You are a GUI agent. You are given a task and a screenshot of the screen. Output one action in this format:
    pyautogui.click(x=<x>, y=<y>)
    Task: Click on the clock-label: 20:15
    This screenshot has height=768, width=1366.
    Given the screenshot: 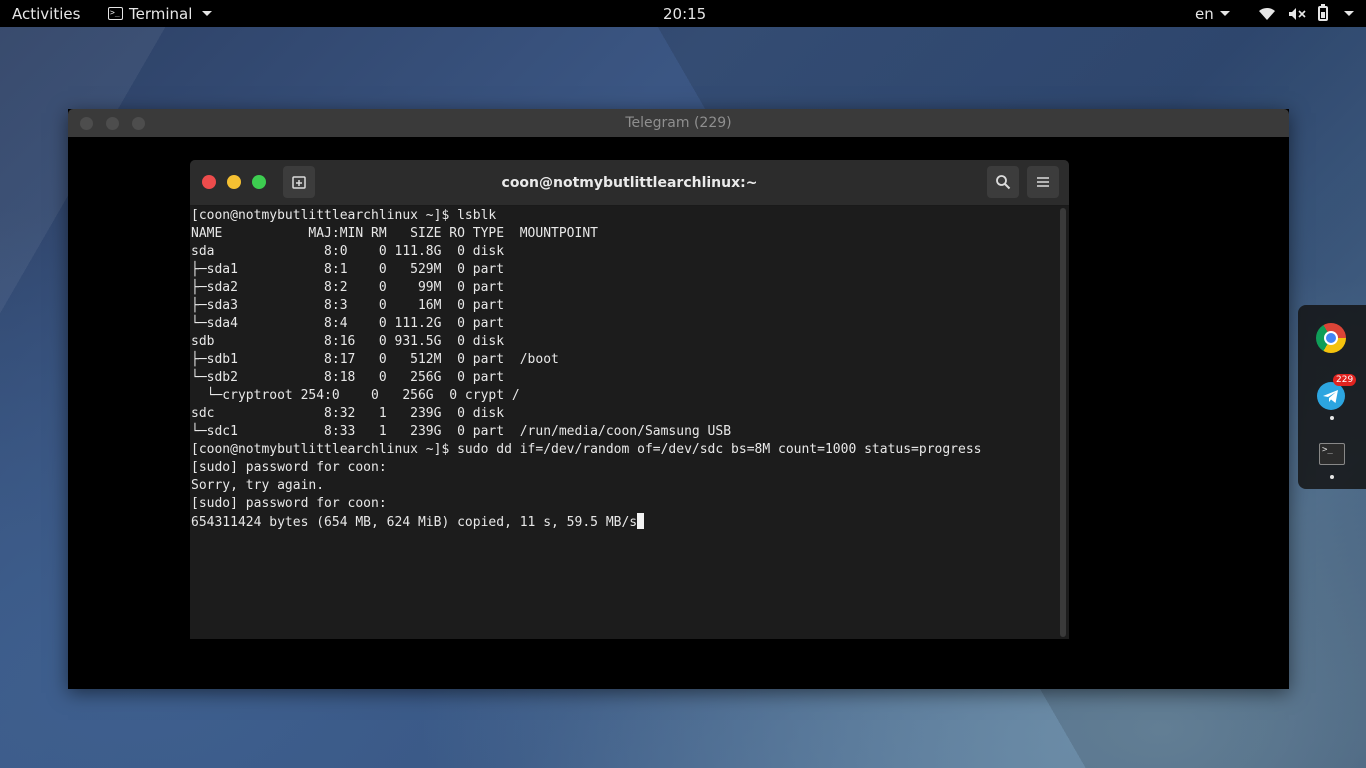 What is the action you would take?
    pyautogui.click(x=685, y=13)
    